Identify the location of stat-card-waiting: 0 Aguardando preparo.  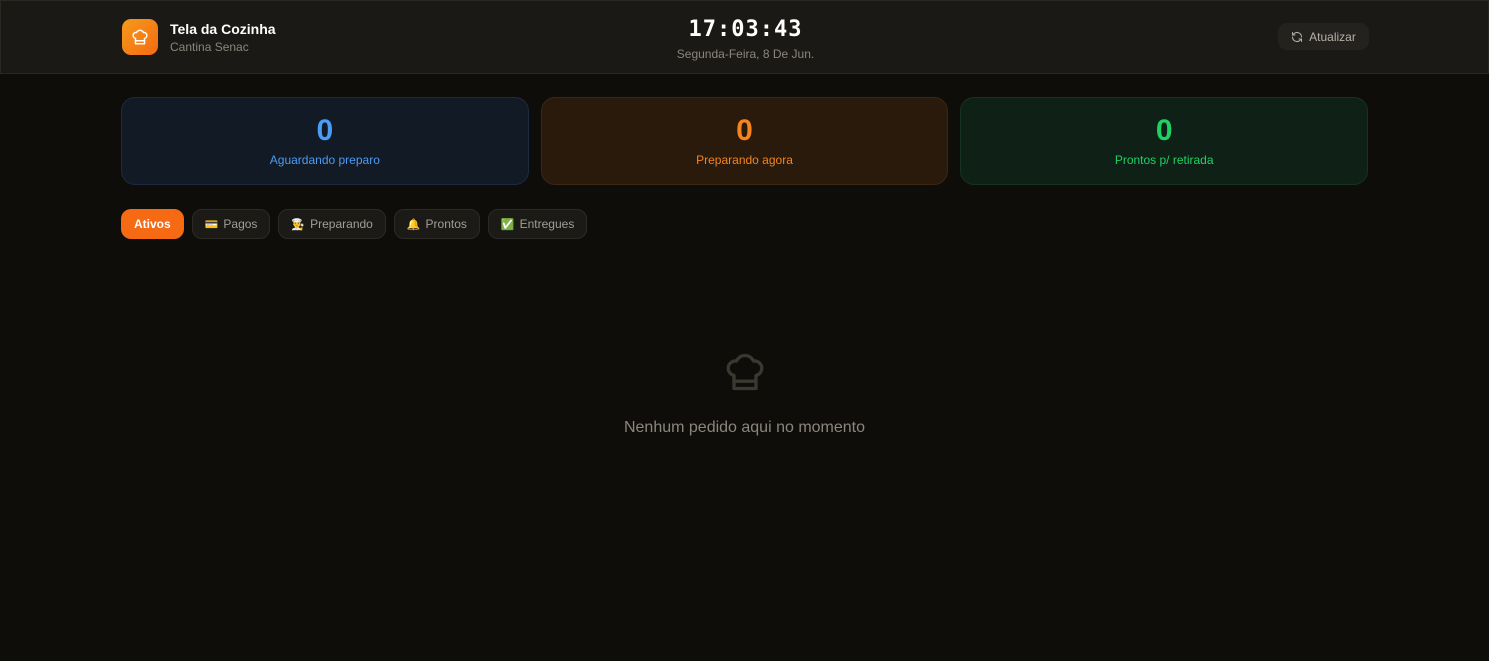
(325, 141).